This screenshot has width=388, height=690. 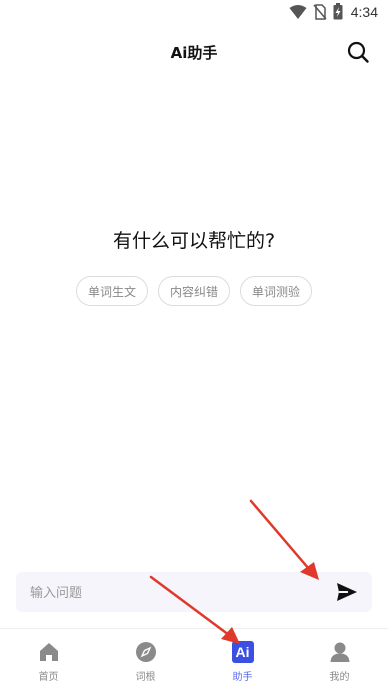 What do you see at coordinates (276, 291) in the screenshot?
I see `chip-word-quiz: 单词测验` at bounding box center [276, 291].